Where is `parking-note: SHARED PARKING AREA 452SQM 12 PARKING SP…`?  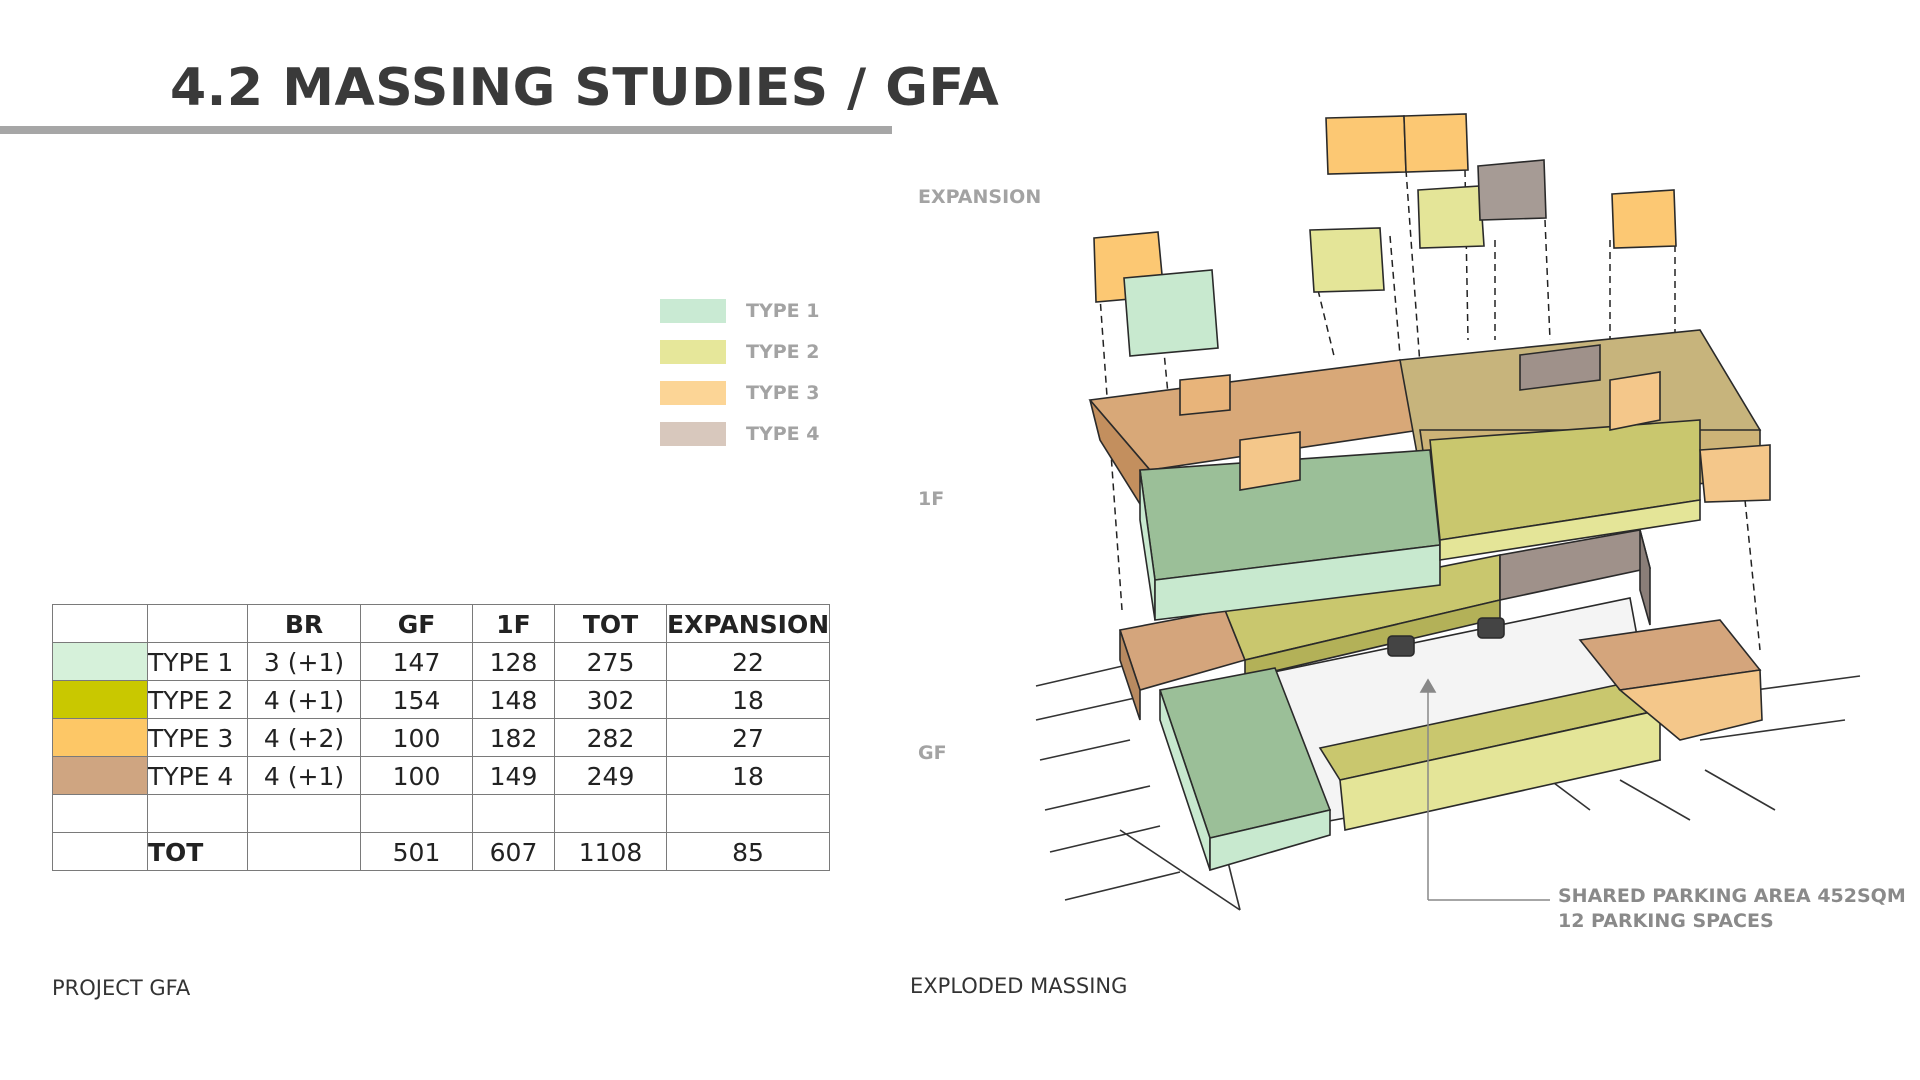 parking-note: SHARED PARKING AREA 452SQM 12 PARKING SP… is located at coordinates (1732, 909).